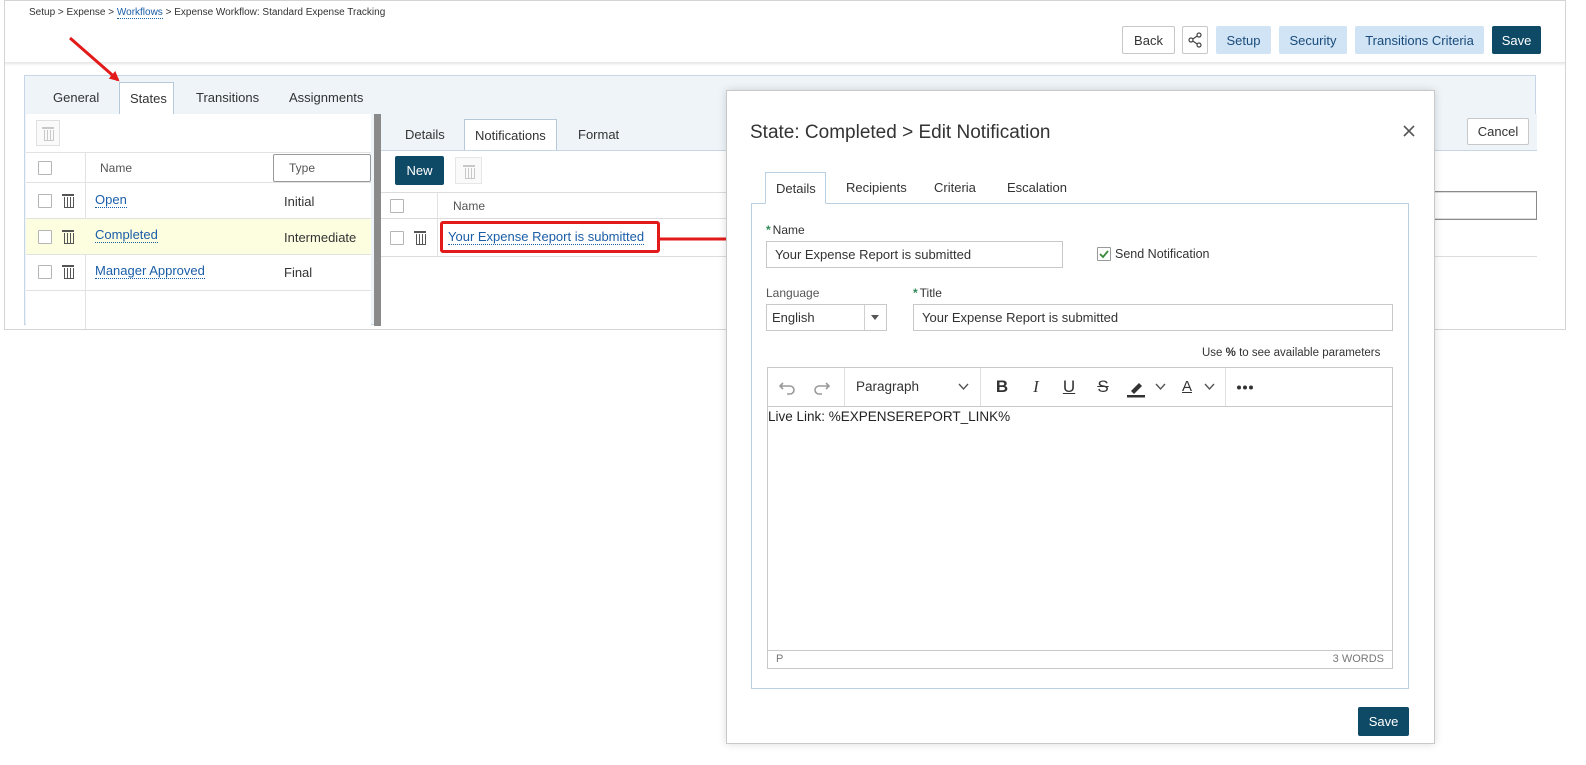 This screenshot has height=765, width=1586. I want to click on checkmark-icon, so click(1104, 254).